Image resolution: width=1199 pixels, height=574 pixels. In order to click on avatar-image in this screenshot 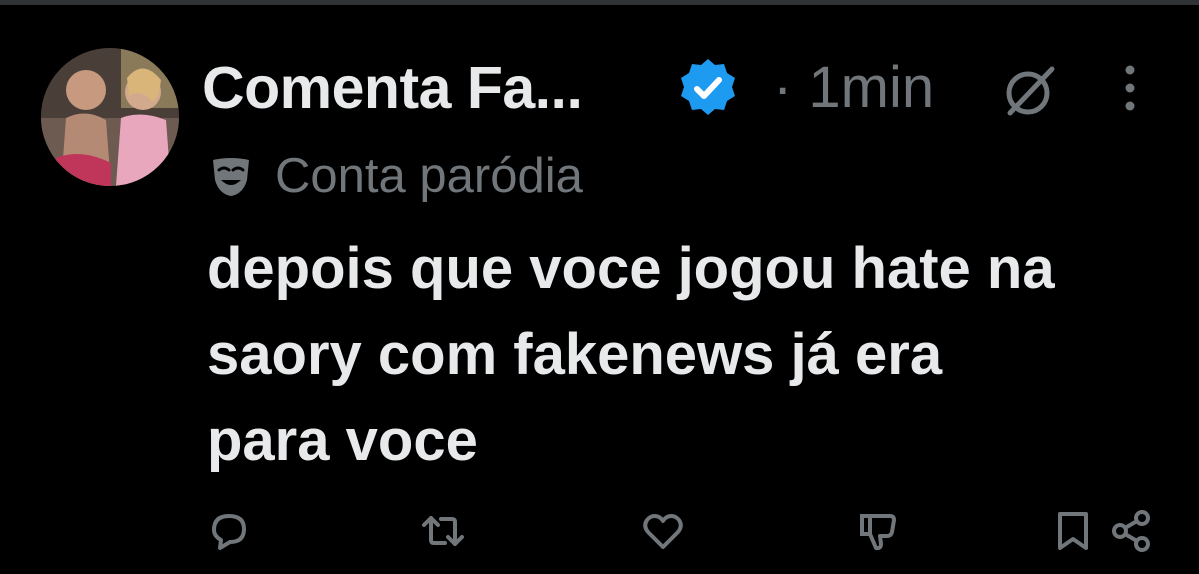, I will do `click(110, 117)`.